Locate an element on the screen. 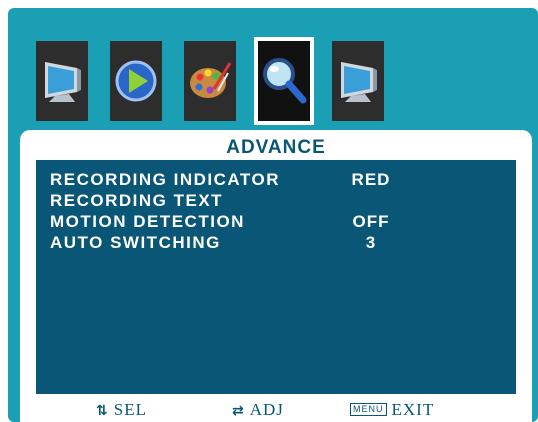 The width and height of the screenshot is (538, 422). hint-adjust-label: ADJ is located at coordinates (266, 409).